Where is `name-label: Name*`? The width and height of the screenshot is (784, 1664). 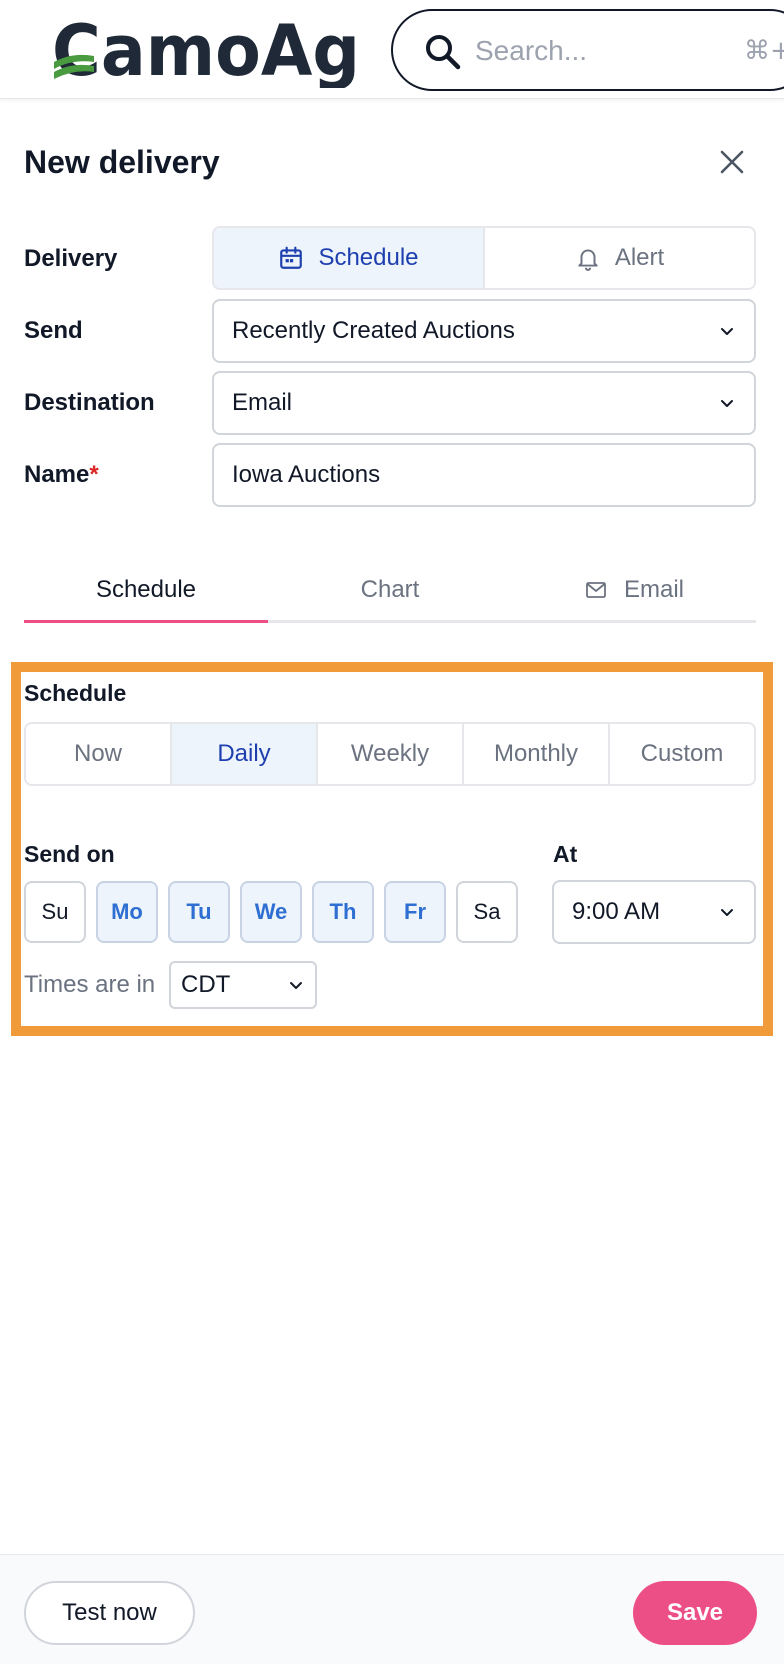
name-label: Name* is located at coordinates (61, 475).